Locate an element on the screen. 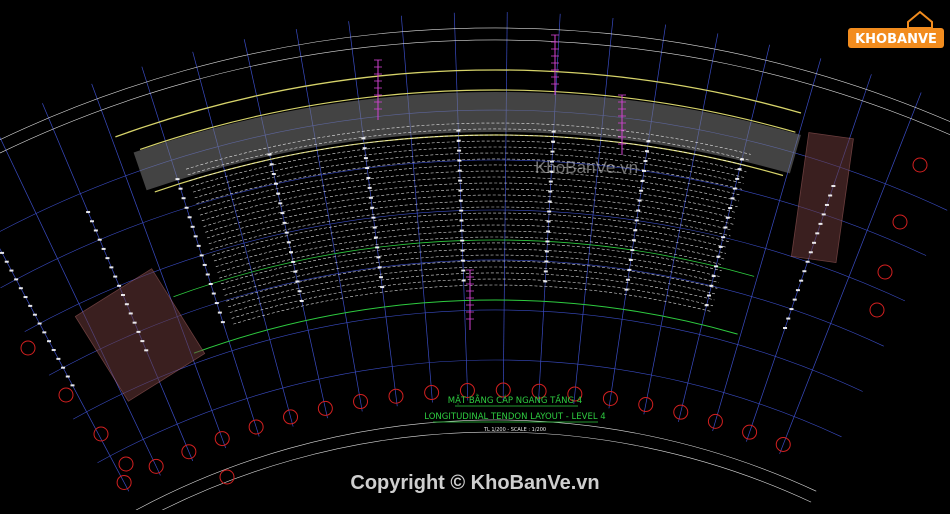  core-block-right is located at coordinates (822, 198).